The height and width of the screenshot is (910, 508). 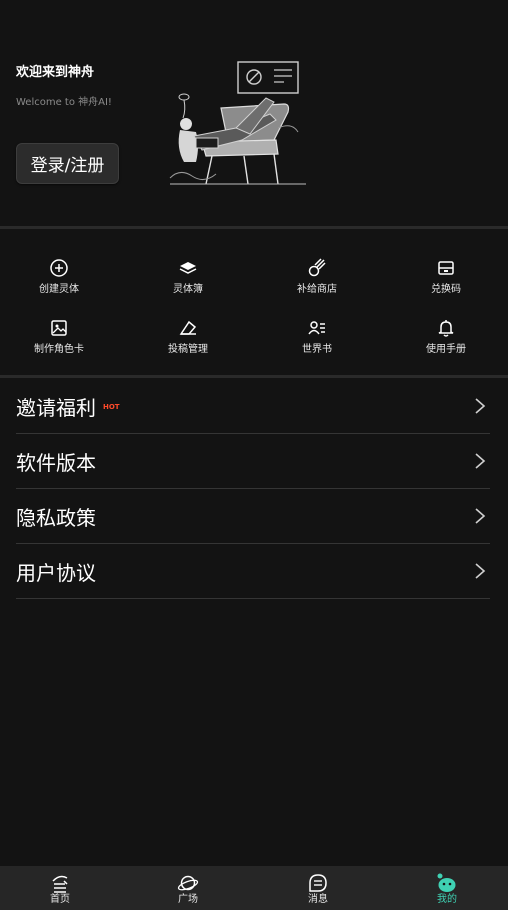 What do you see at coordinates (237, 123) in the screenshot?
I see `person-reclining-illustration` at bounding box center [237, 123].